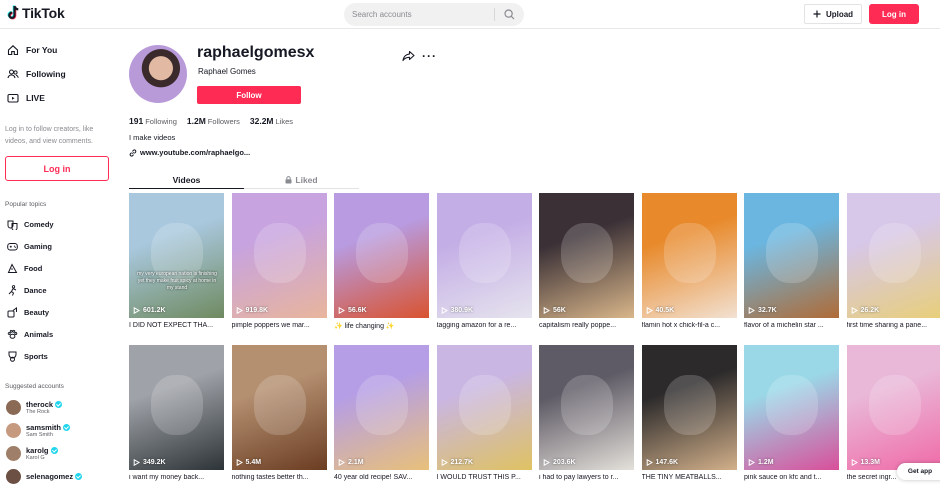 Image resolution: width=940 pixels, height=484 pixels. I want to click on profile-tabs: Videos Liked, so click(244, 180).